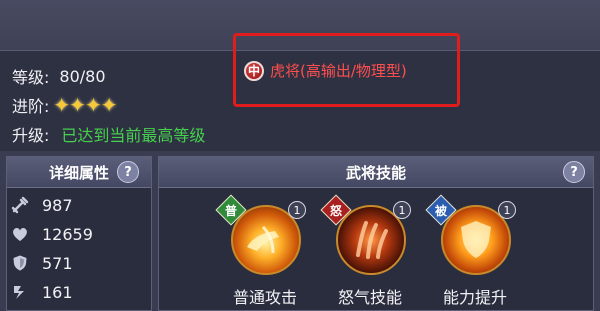 This screenshot has height=311, width=600. I want to click on advance-stars: ✦ ✦ ✦ ✦, so click(85, 105).